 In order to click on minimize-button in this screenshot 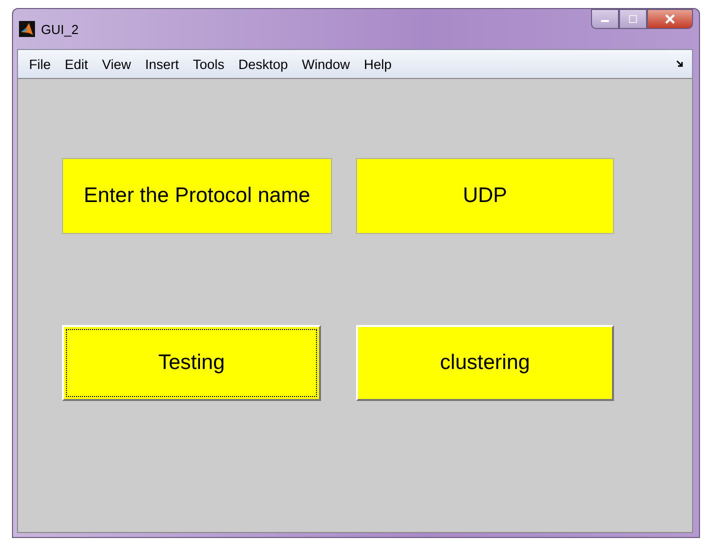, I will do `click(605, 19)`.